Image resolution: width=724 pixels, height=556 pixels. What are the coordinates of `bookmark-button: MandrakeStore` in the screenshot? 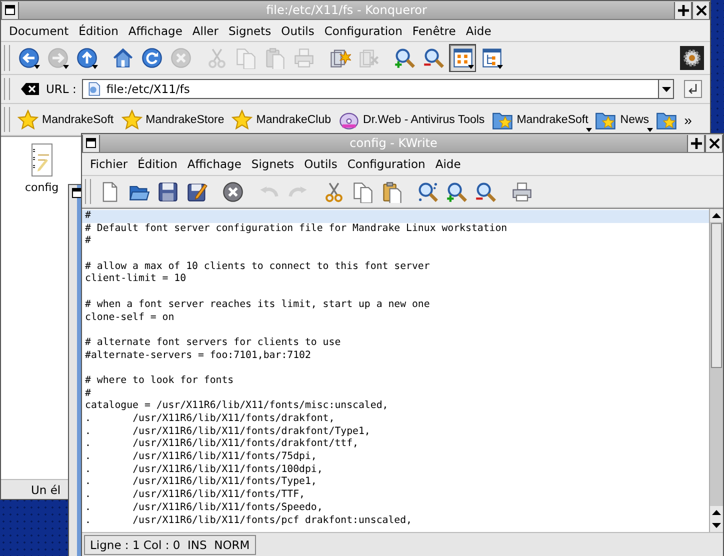 It's located at (173, 119).